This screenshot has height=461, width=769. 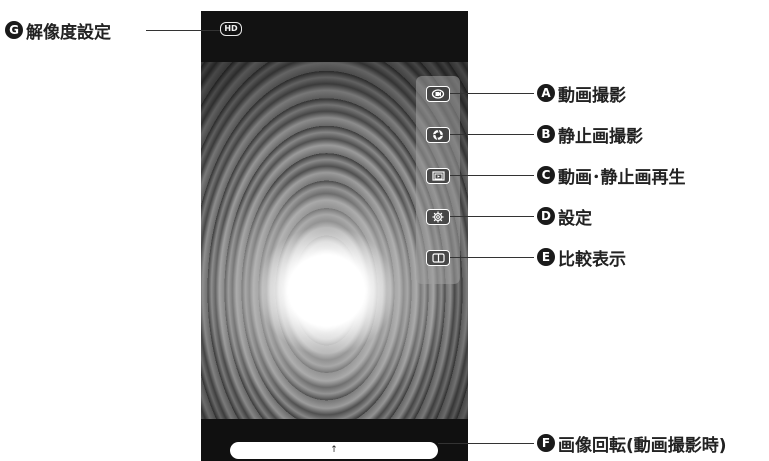 I want to click on camera-shutter-icon, so click(x=438, y=135).